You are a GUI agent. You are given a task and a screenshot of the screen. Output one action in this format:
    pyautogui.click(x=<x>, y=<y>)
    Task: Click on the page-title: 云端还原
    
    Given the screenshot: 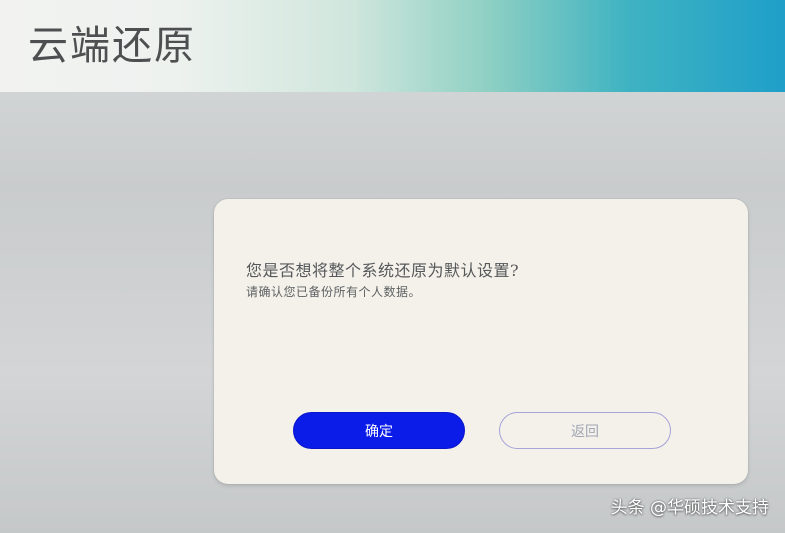 What is the action you would take?
    pyautogui.click(x=112, y=46)
    